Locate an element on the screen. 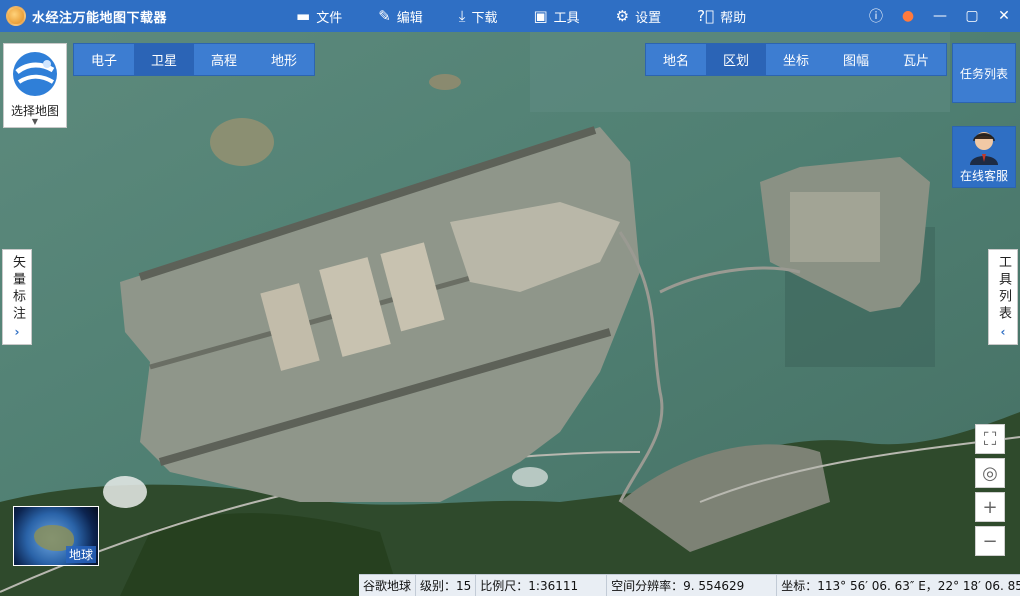  app-title: 水经注万能地图下载器 is located at coordinates (100, 18).